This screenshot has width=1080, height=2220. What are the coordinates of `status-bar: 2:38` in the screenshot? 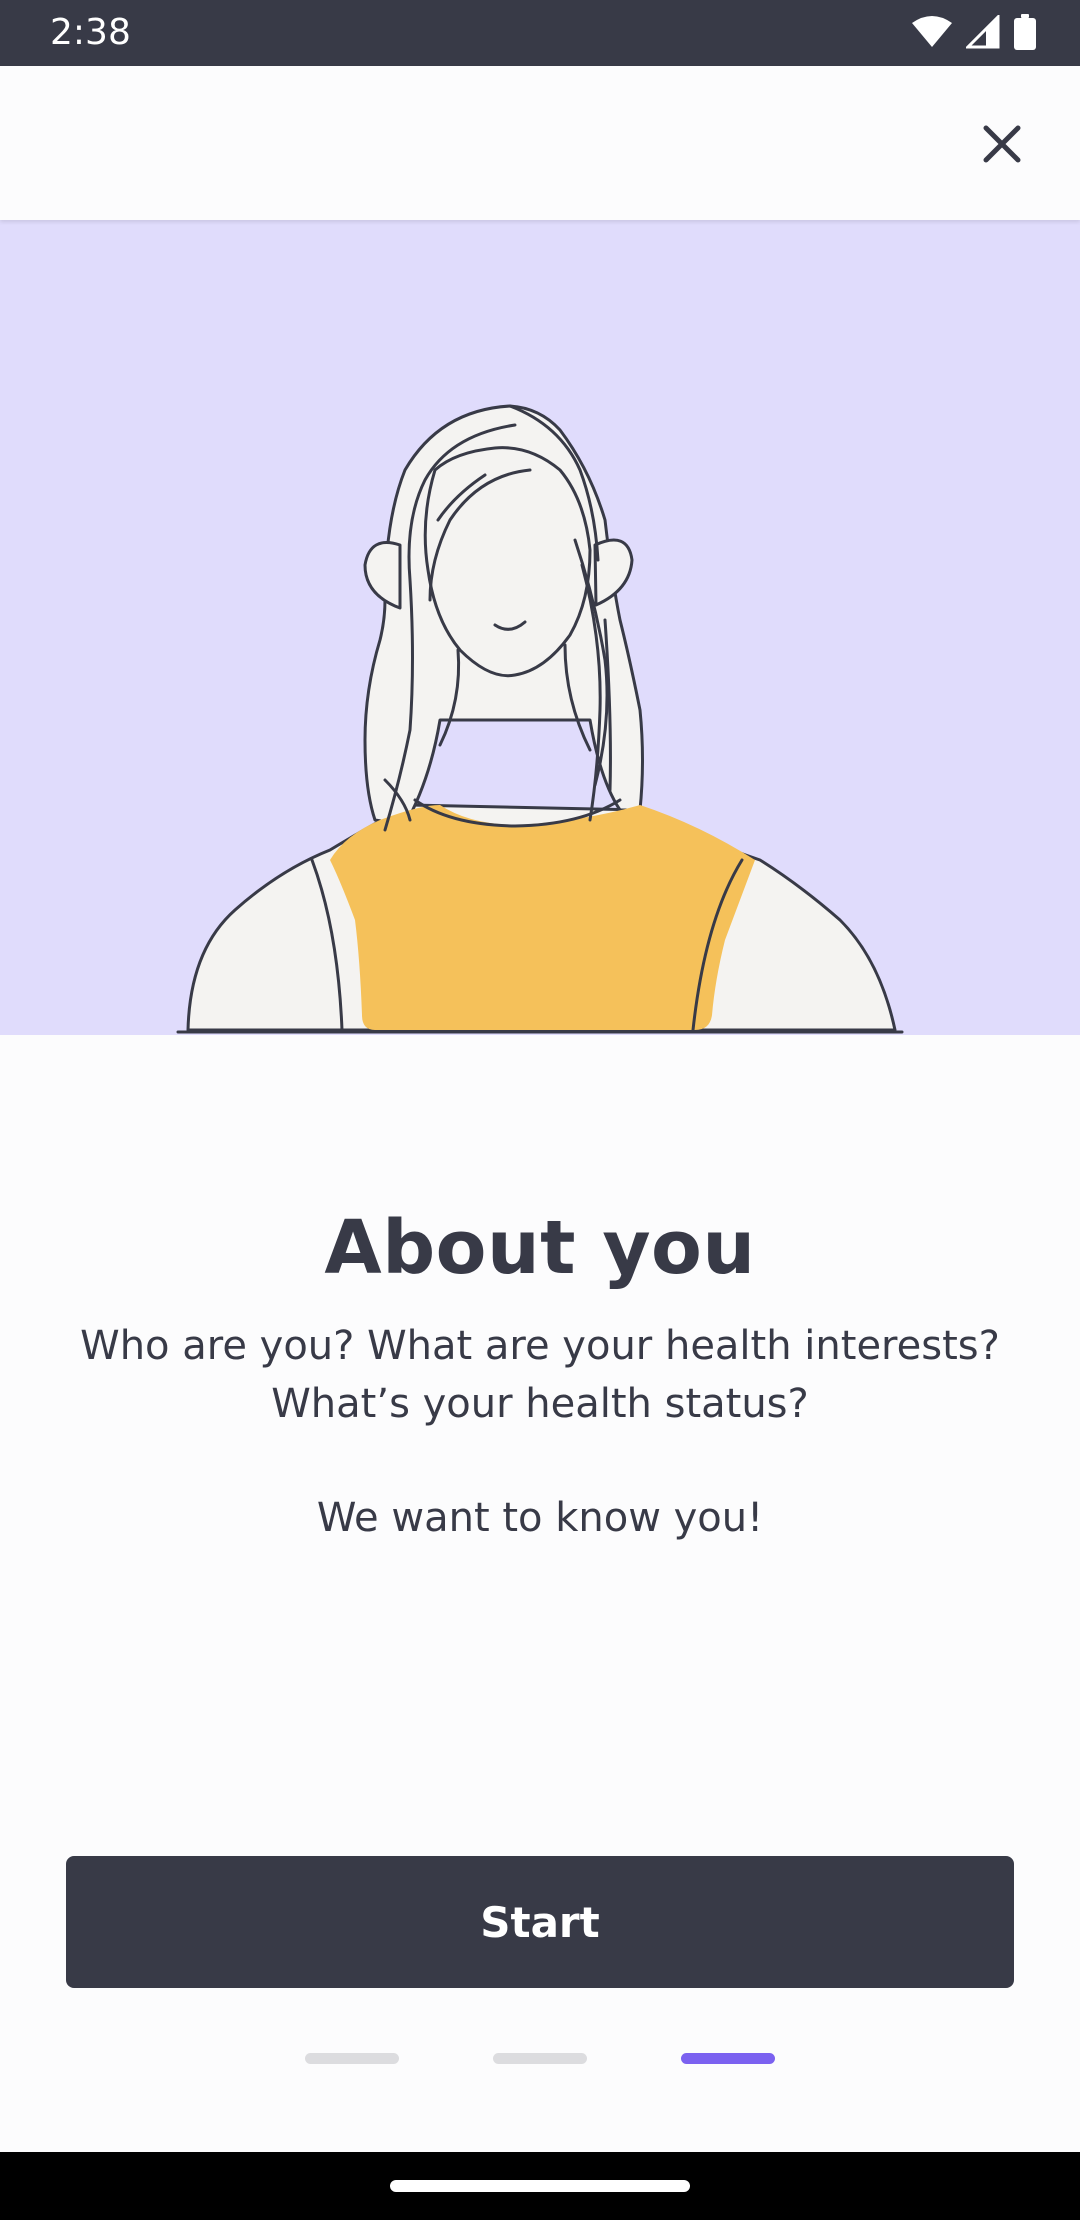 It's located at (540, 33).